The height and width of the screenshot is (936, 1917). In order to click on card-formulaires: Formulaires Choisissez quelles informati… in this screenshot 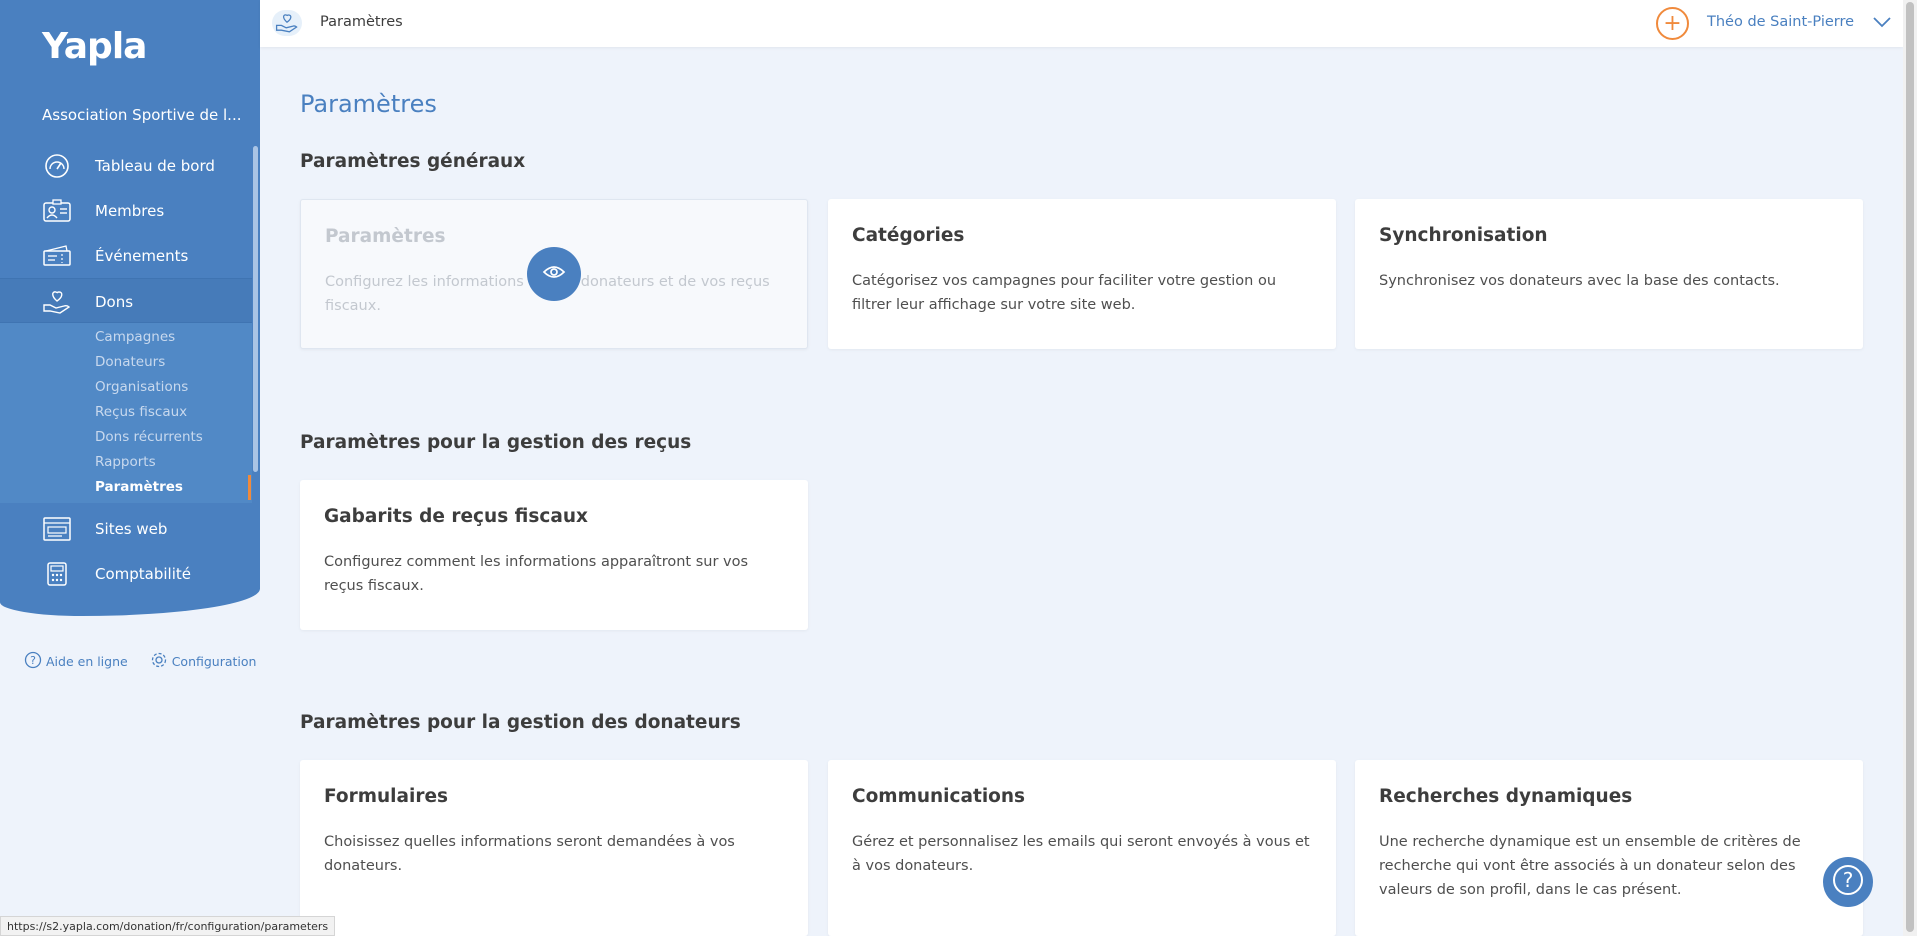, I will do `click(554, 848)`.